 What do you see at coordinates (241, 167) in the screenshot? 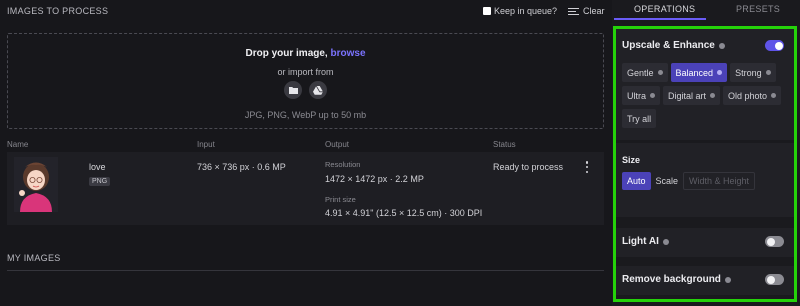
I see `input-dimensions: 736 × 736 px · 0.6 MP` at bounding box center [241, 167].